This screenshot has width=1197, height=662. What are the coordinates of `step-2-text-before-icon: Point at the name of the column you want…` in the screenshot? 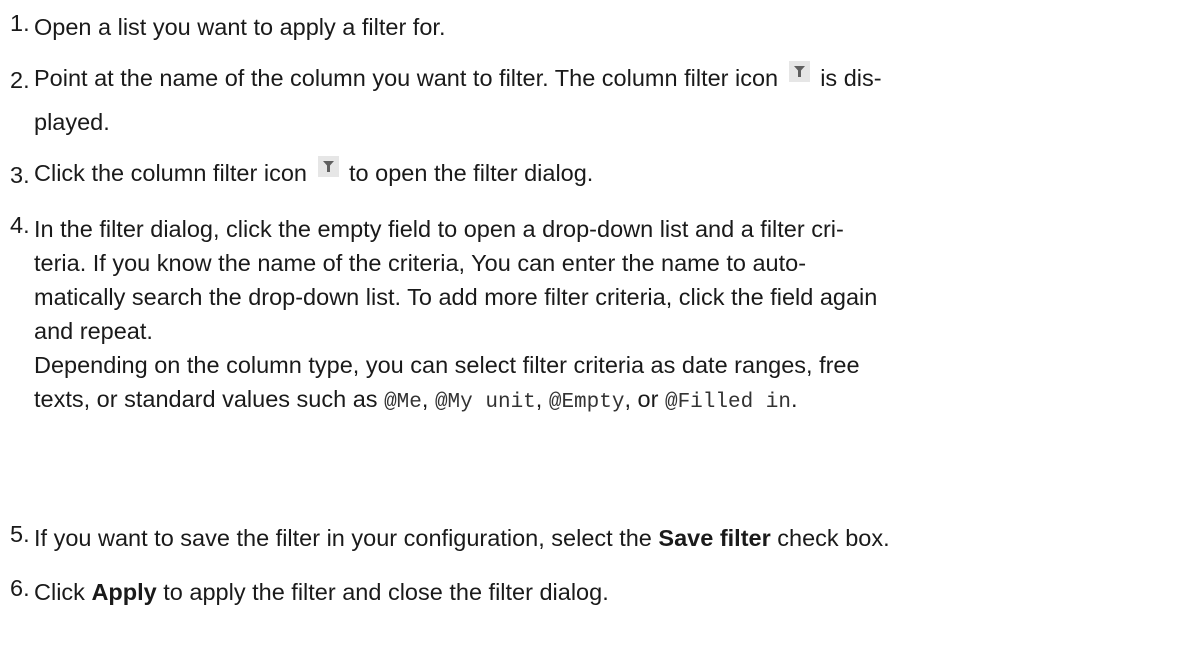 It's located at (406, 78).